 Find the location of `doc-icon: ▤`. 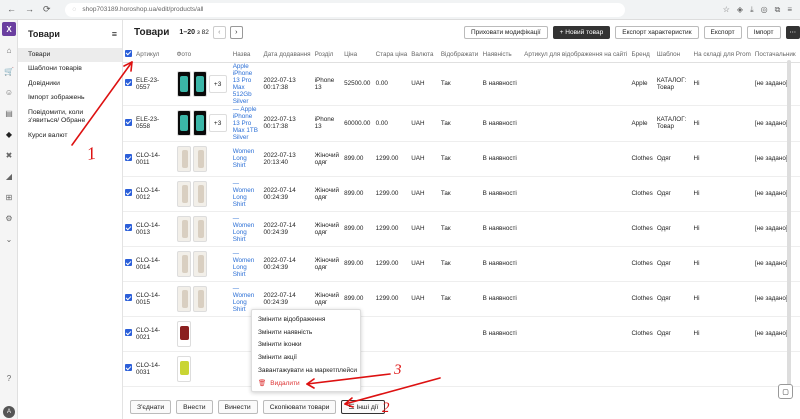

doc-icon: ▤ is located at coordinates (9, 113).